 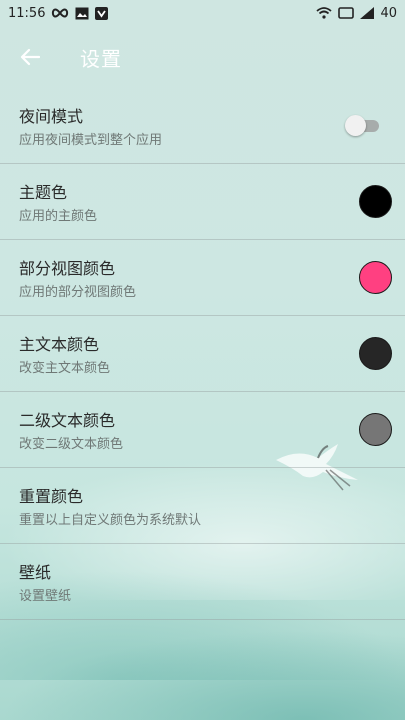 I want to click on battery-level: 40, so click(x=388, y=13).